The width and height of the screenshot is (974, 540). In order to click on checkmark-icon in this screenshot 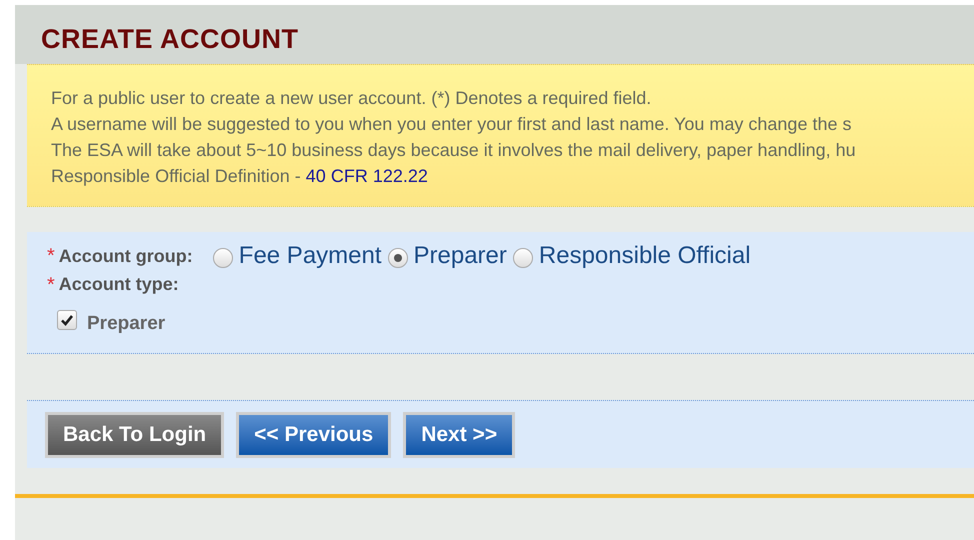, I will do `click(67, 320)`.